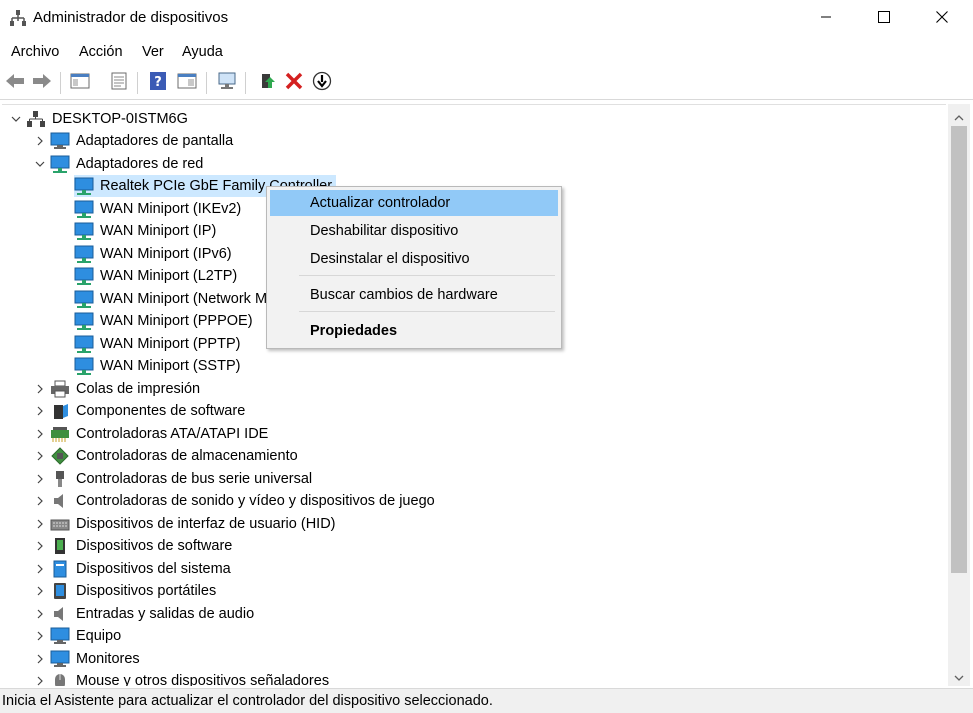 Image resolution: width=973 pixels, height=713 pixels. What do you see at coordinates (172, 434) in the screenshot?
I see `tree-category-label: Controladoras ATA/ATAPI IDE` at bounding box center [172, 434].